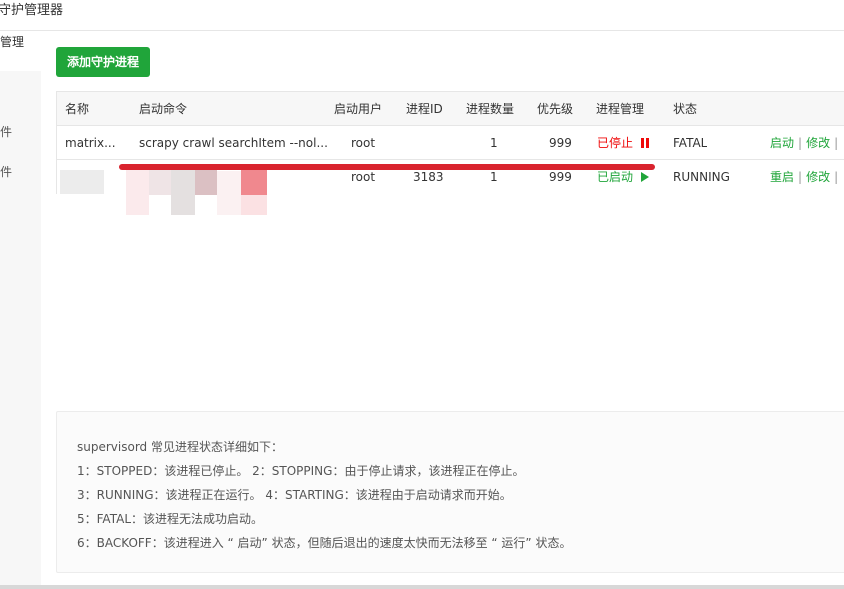 Image resolution: width=844 pixels, height=589 pixels. Describe the element at coordinates (555, 109) in the screenshot. I see `header-priority: 优先级` at that location.